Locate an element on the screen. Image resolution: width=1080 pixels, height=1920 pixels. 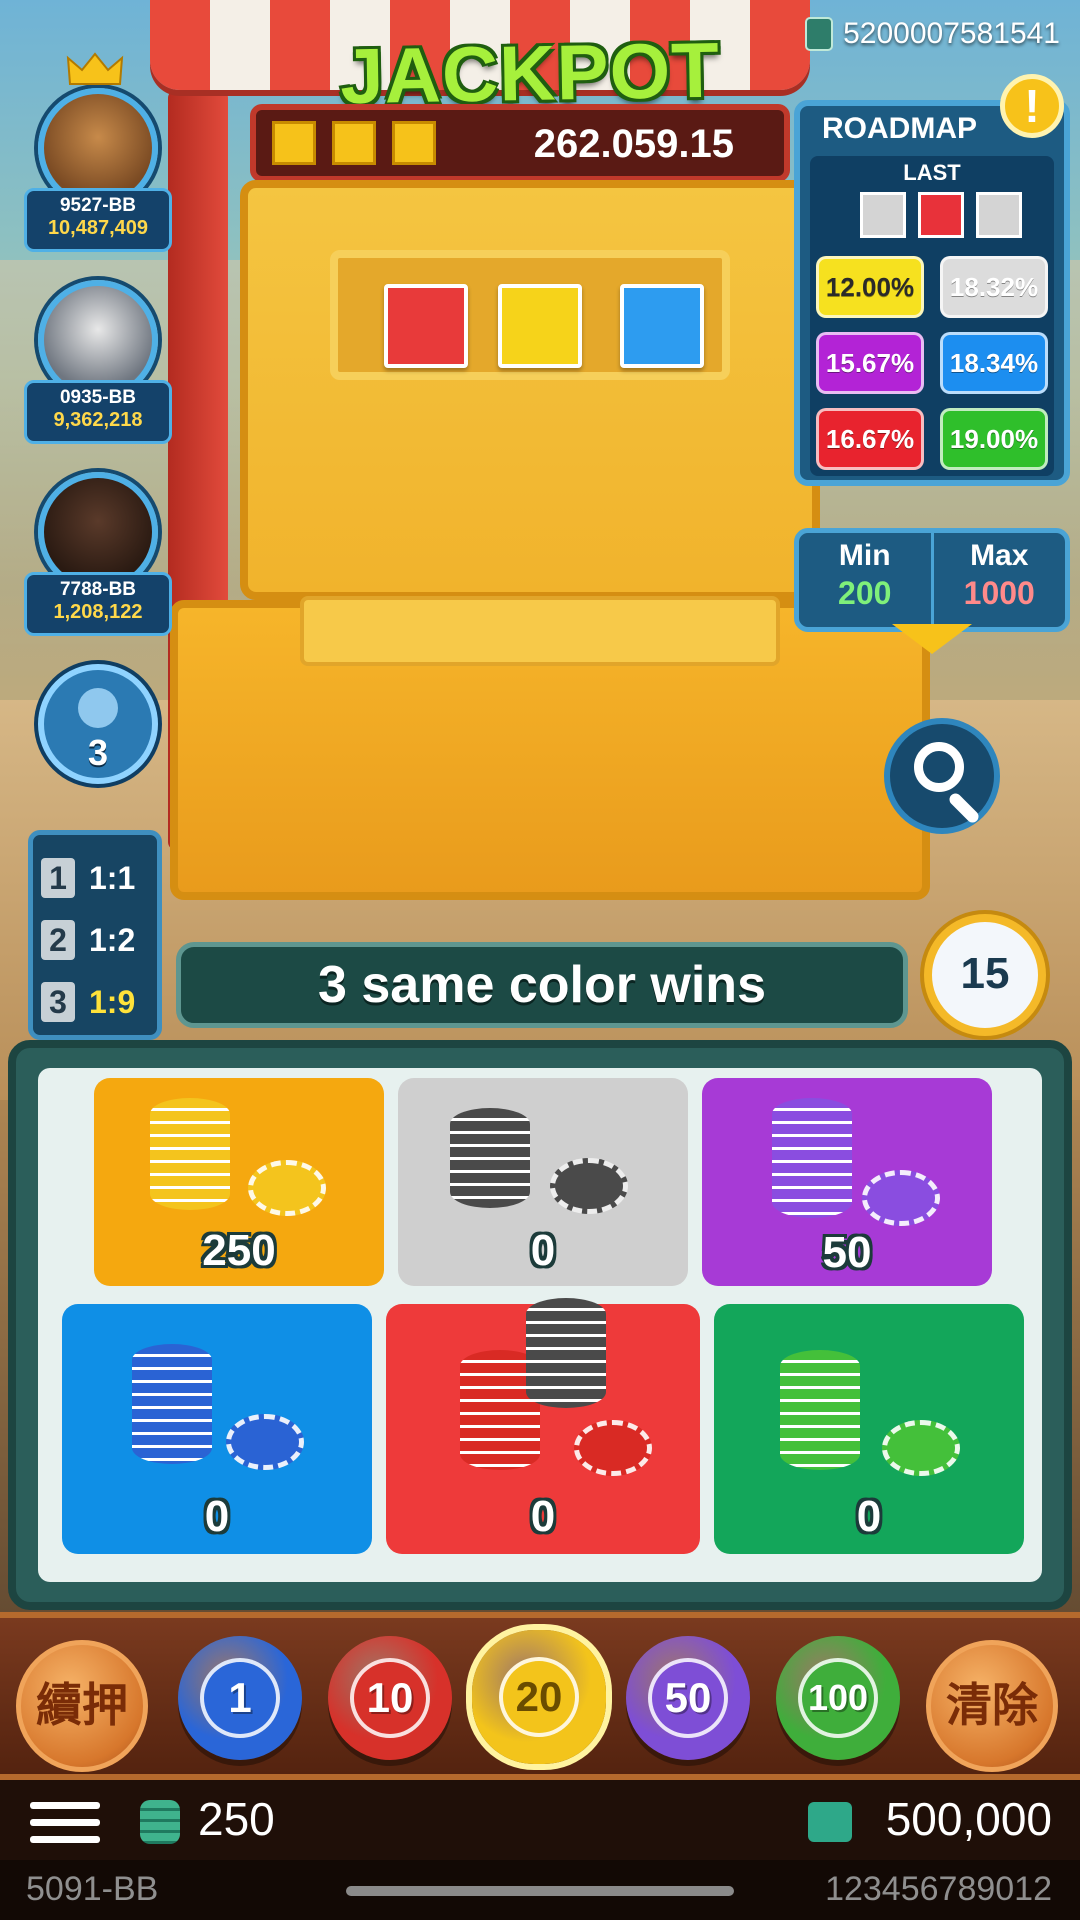
roadmap-title: ROADMAP is located at coordinates (899, 128).